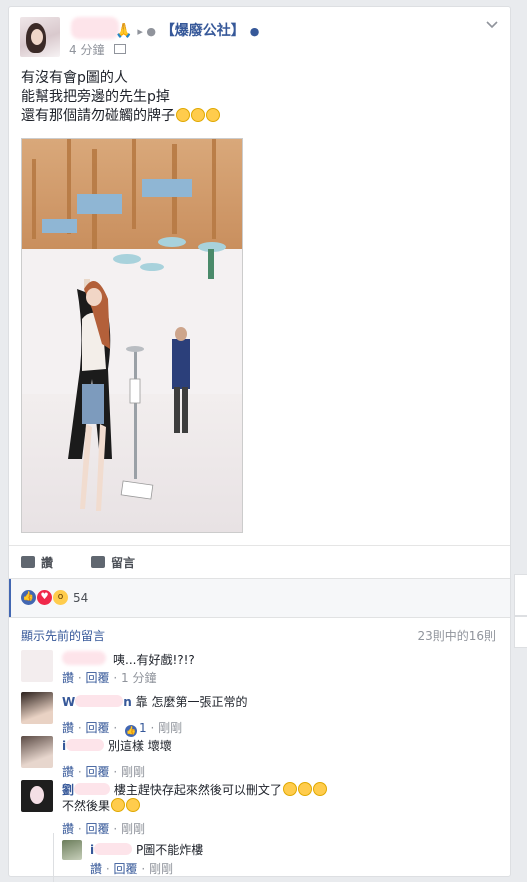  Describe the element at coordinates (28, 562) in the screenshot. I see `thumbs-up-icon` at that location.